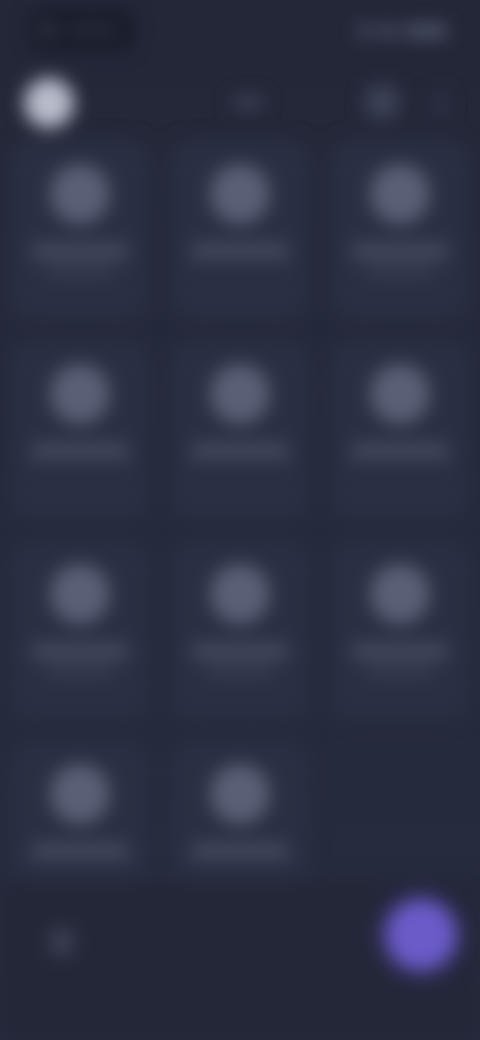 Image resolution: width=480 pixels, height=1040 pixels. I want to click on status-indicator-icon, so click(48, 30).